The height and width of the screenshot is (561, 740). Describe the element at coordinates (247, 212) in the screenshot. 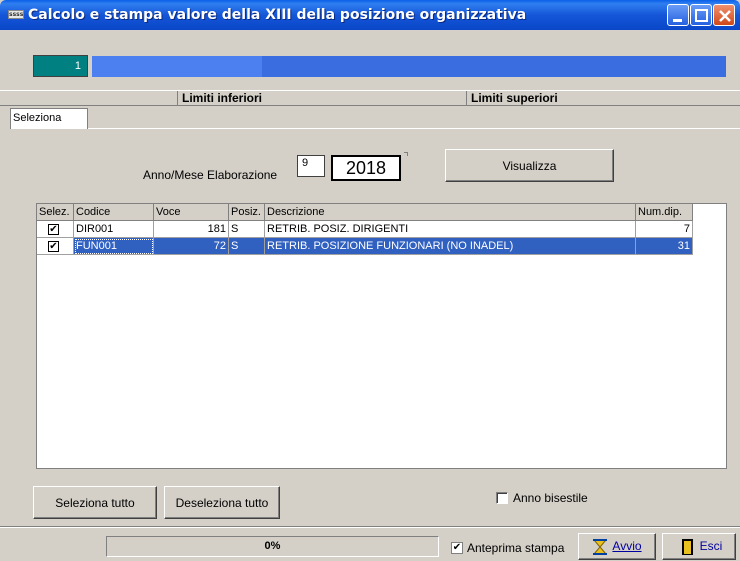

I see `column-header-posiz: Posiz.` at that location.